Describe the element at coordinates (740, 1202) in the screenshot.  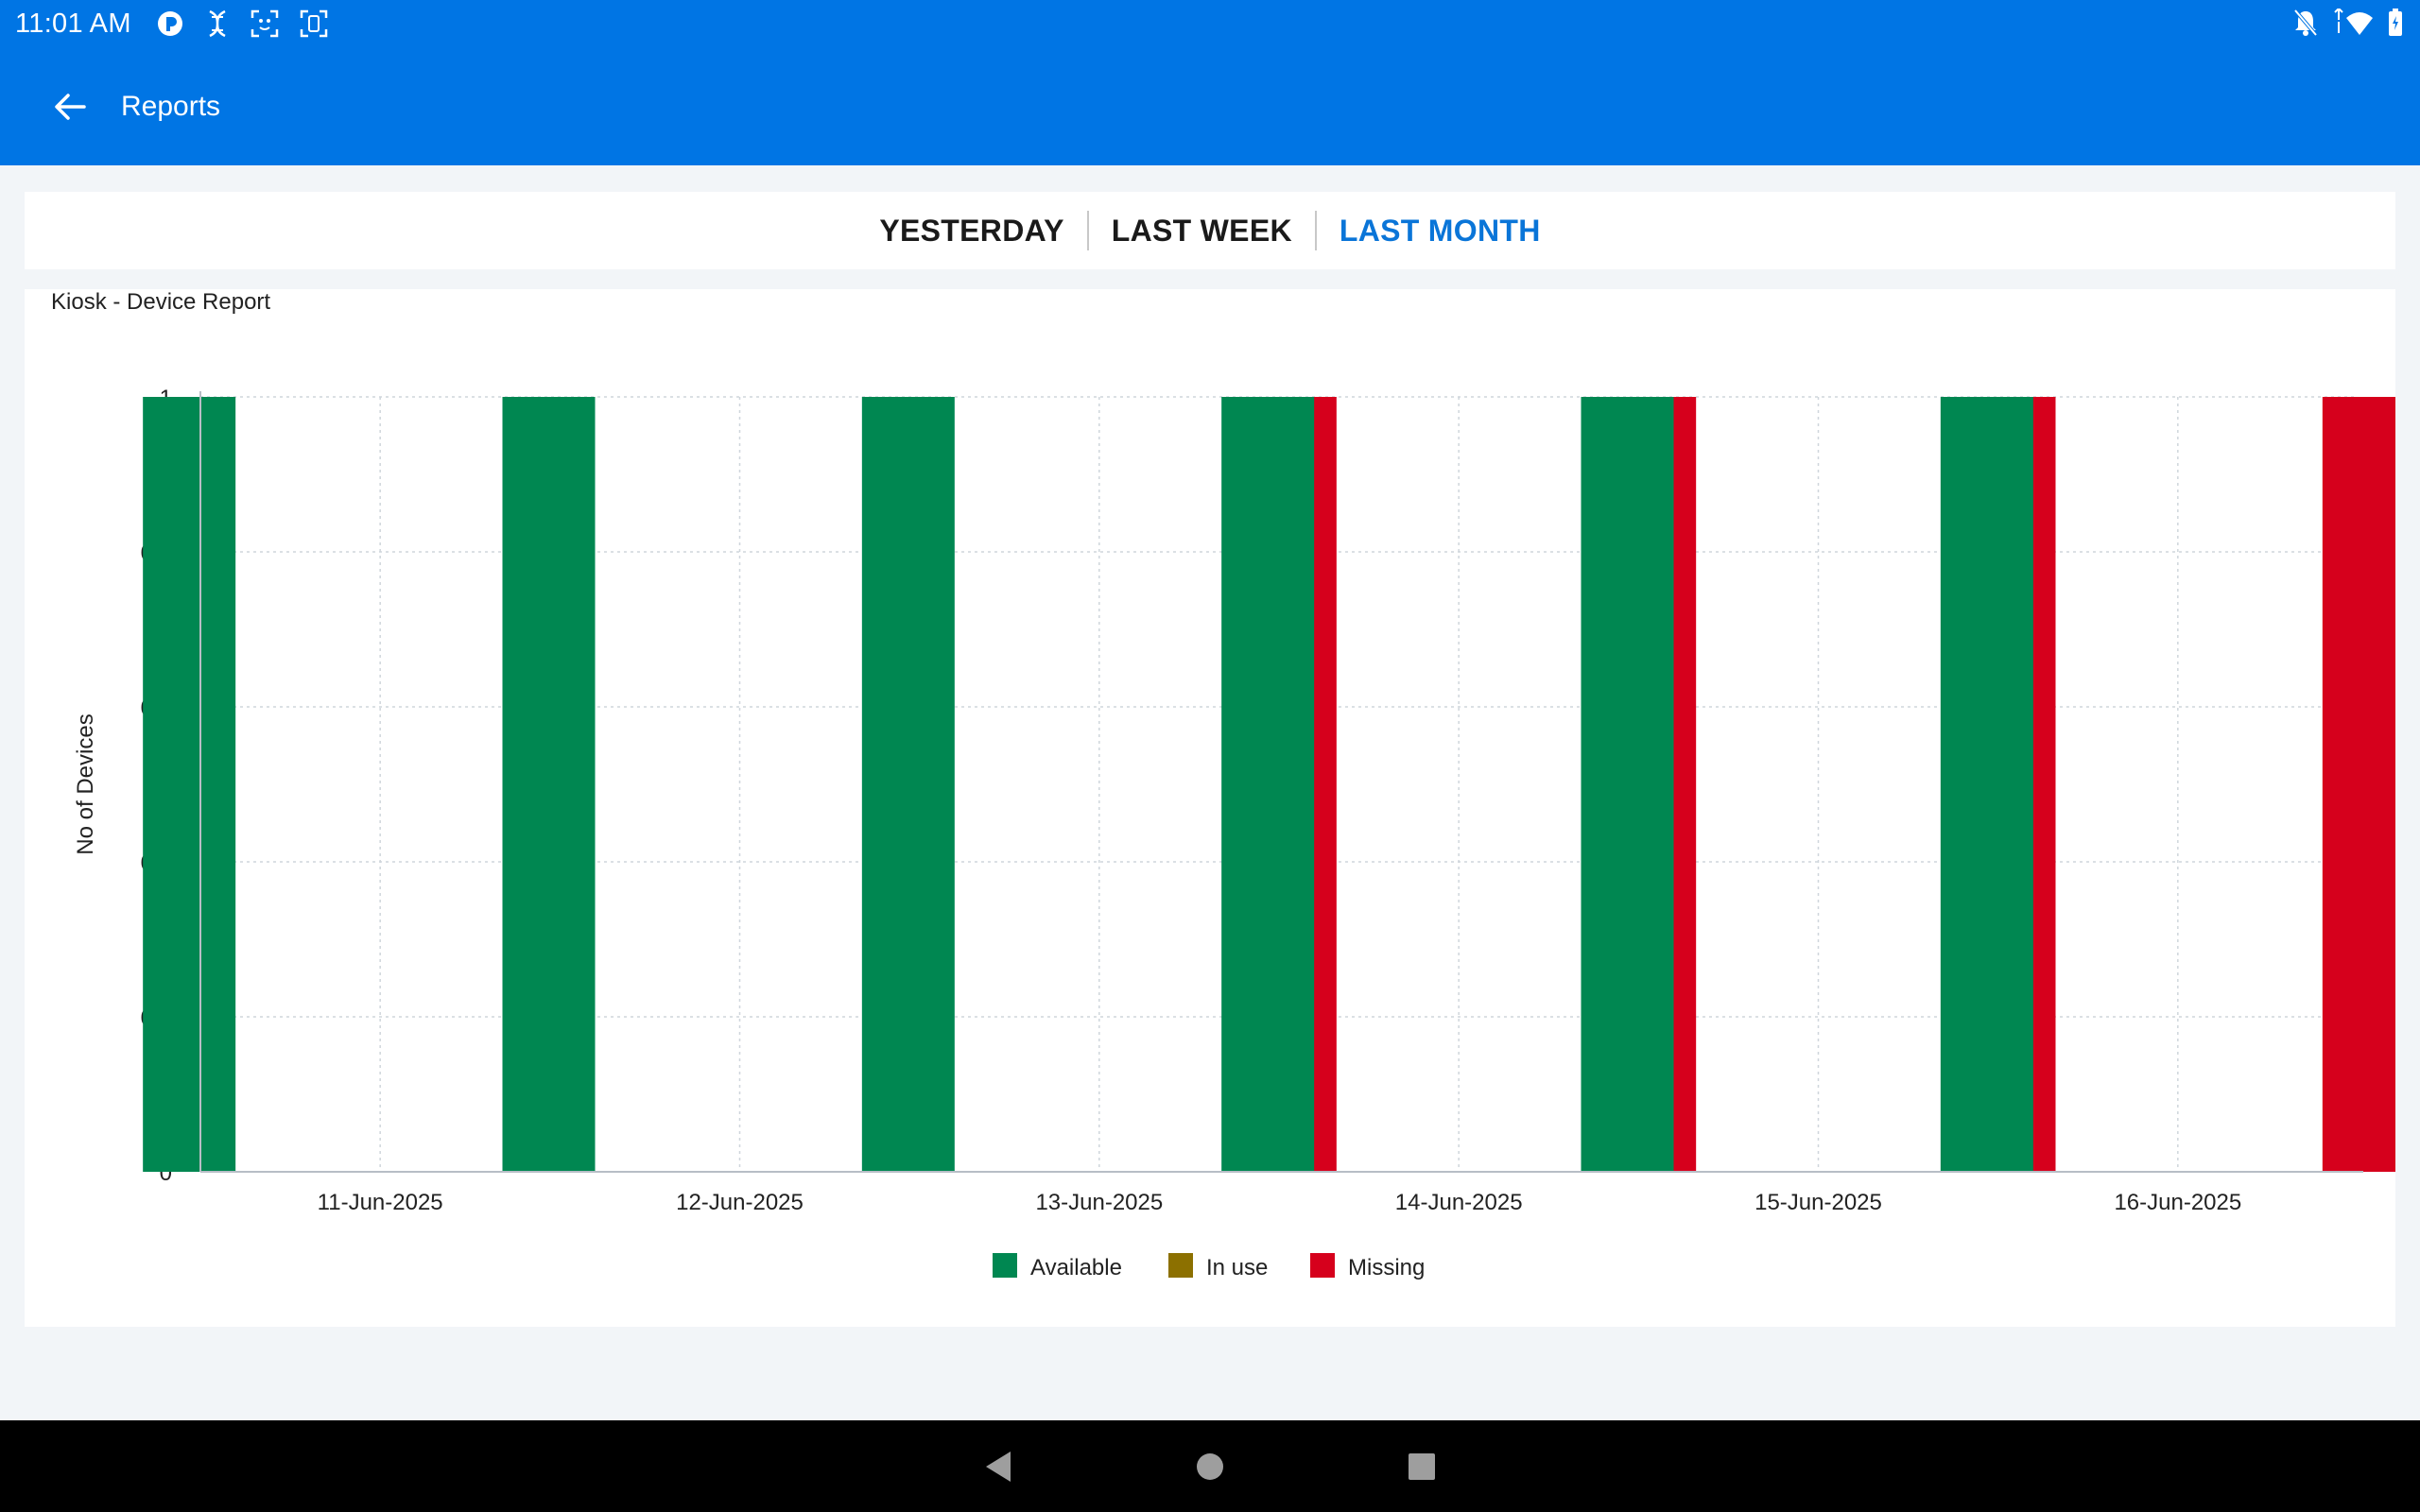
I see `x-tick-label: 12-Jun-2025` at that location.